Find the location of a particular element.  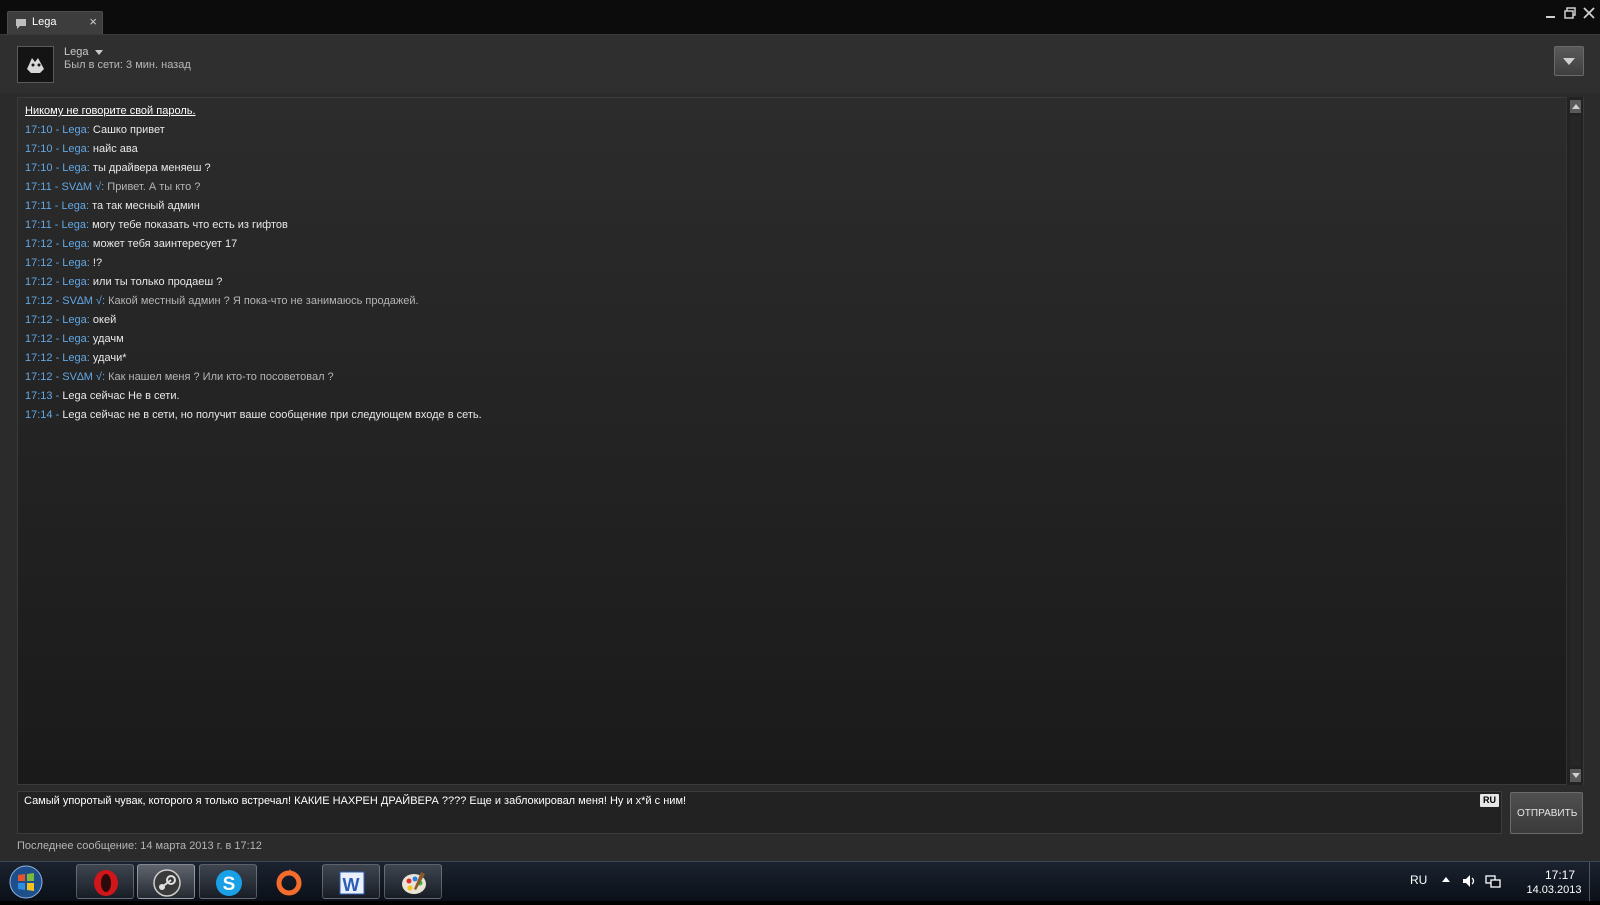

taskbar: S W RU 17:17 14.03.2013 is located at coordinates (800, 881).